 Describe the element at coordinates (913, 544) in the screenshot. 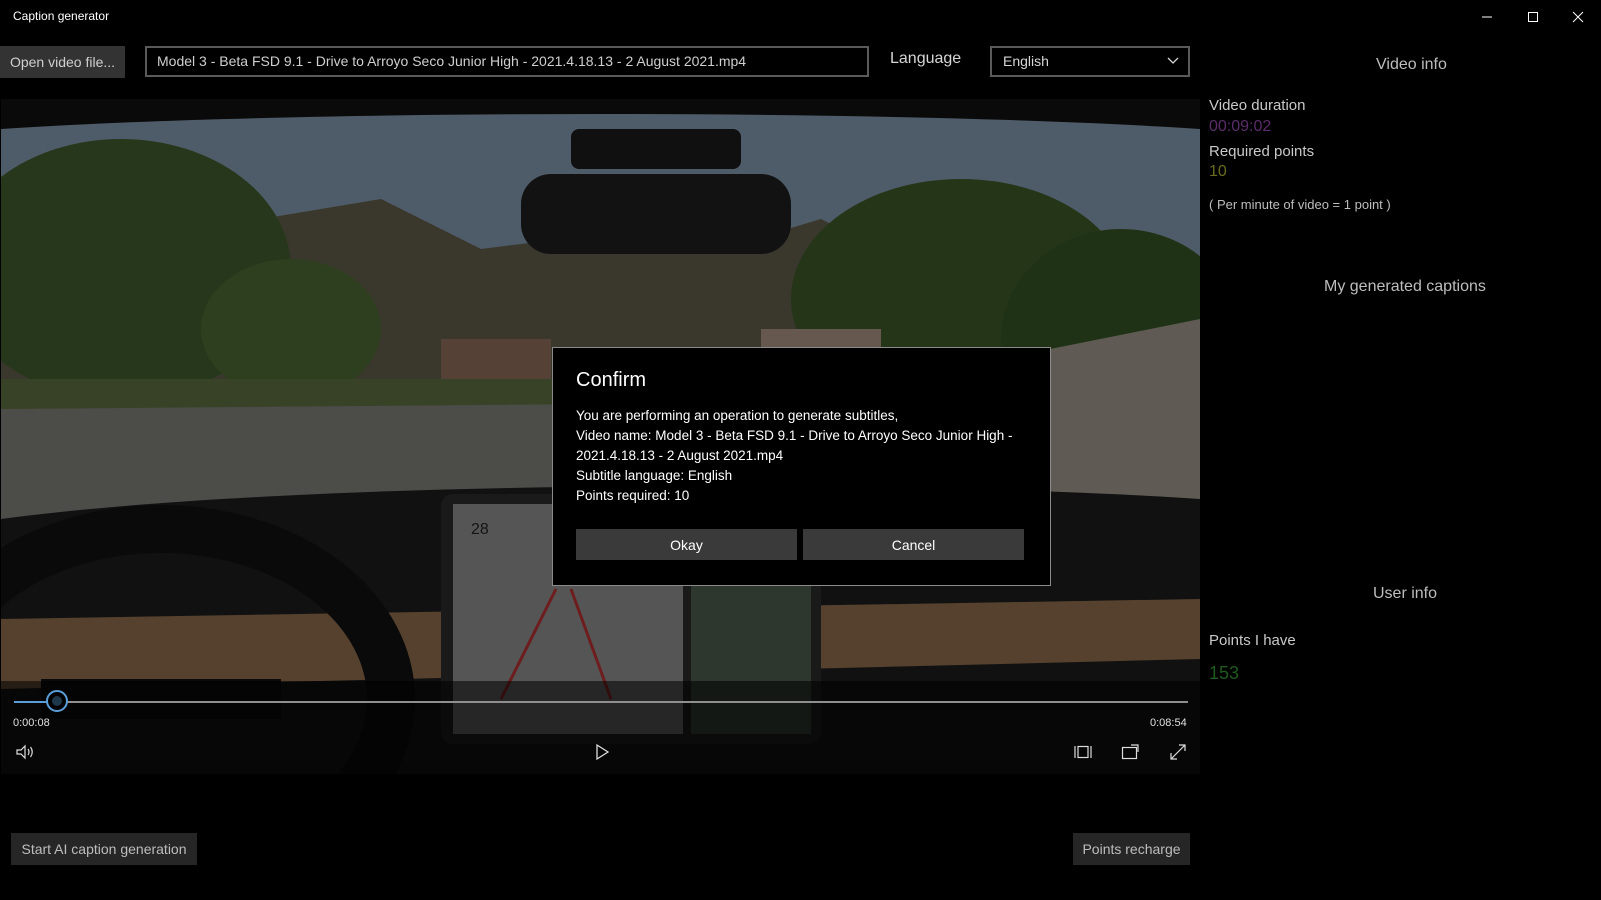

I see `cancel-button: Cancel` at that location.